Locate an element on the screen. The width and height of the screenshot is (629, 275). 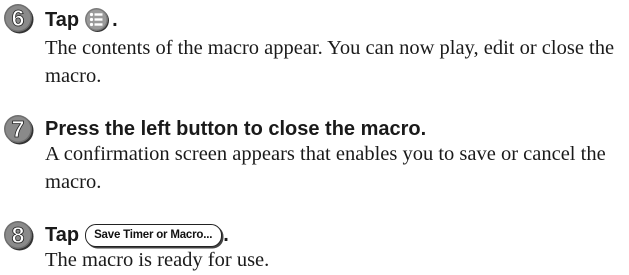
step-6-title-suffix: . is located at coordinates (115, 20).